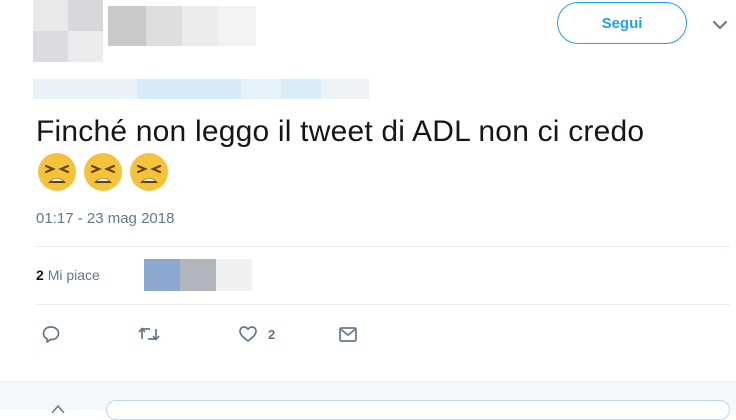  What do you see at coordinates (720, 25) in the screenshot?
I see `chevron-down-icon` at bounding box center [720, 25].